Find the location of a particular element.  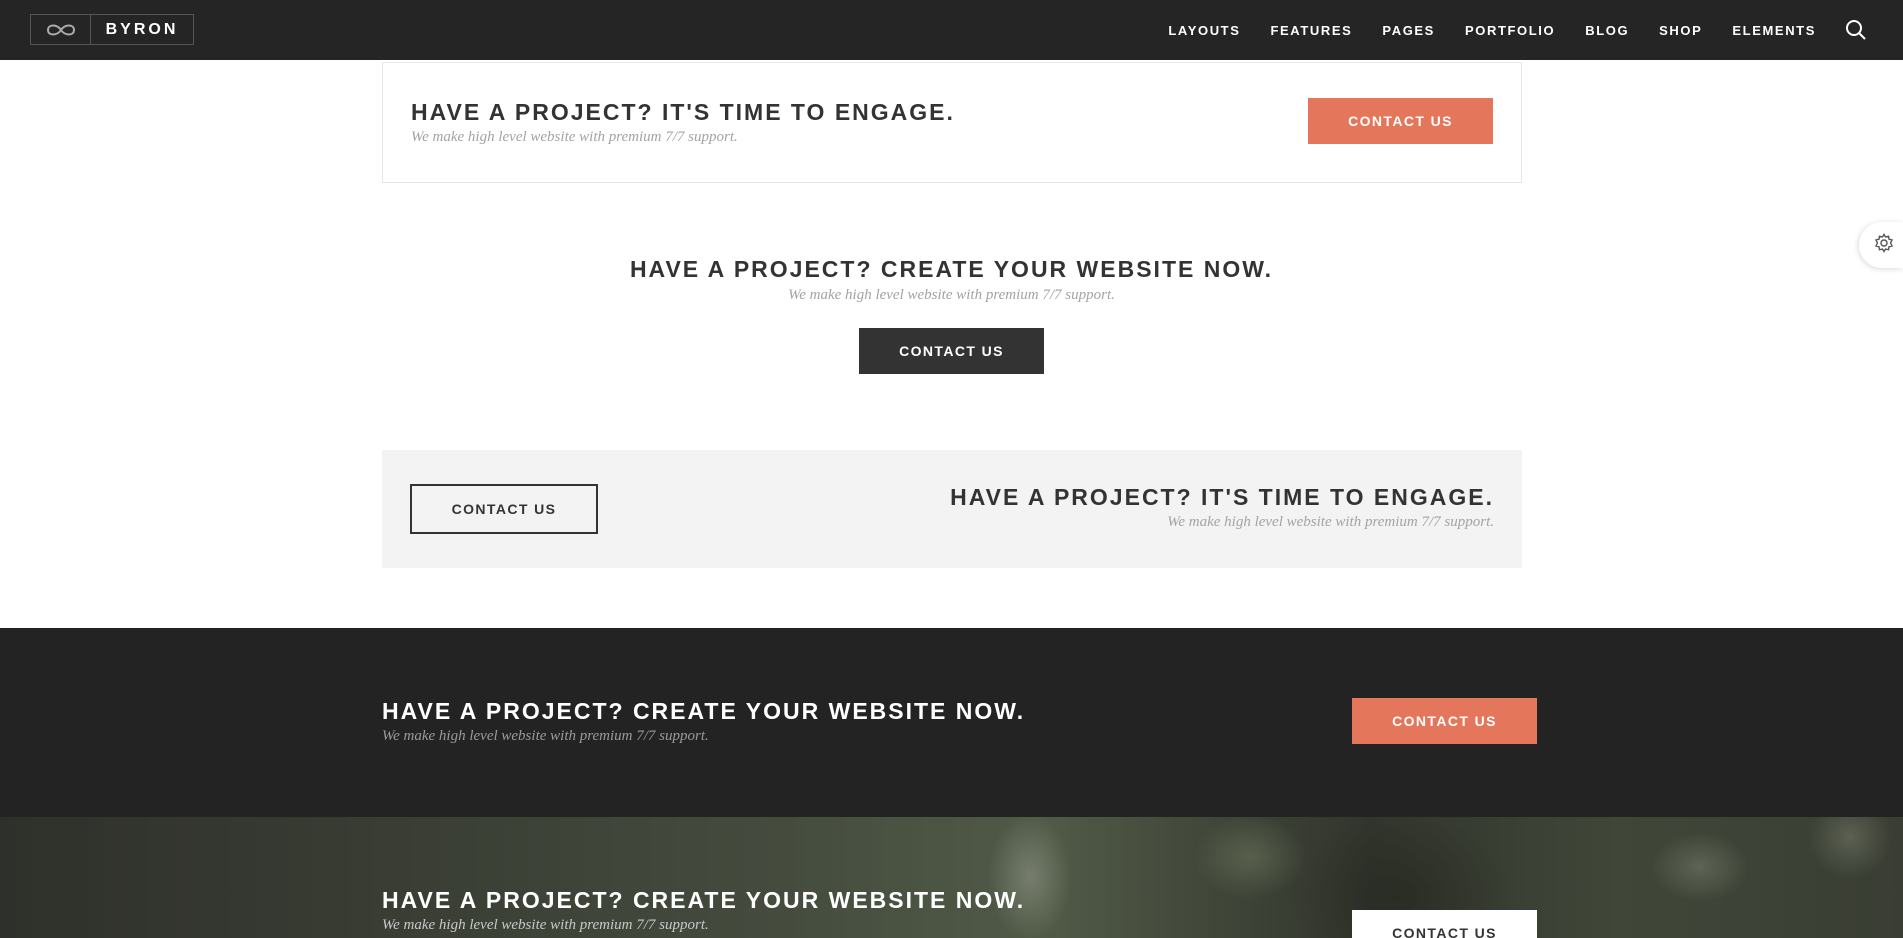

nav-item-blog: BLOG is located at coordinates (1607, 30).